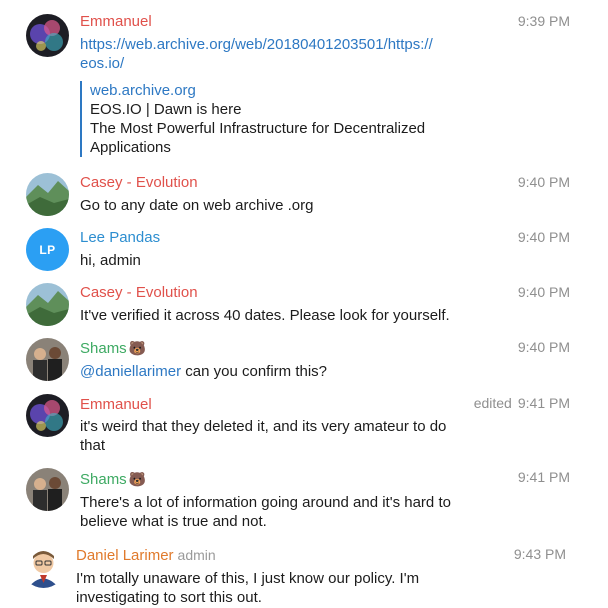  I want to click on avatar: LP, so click(47, 249).